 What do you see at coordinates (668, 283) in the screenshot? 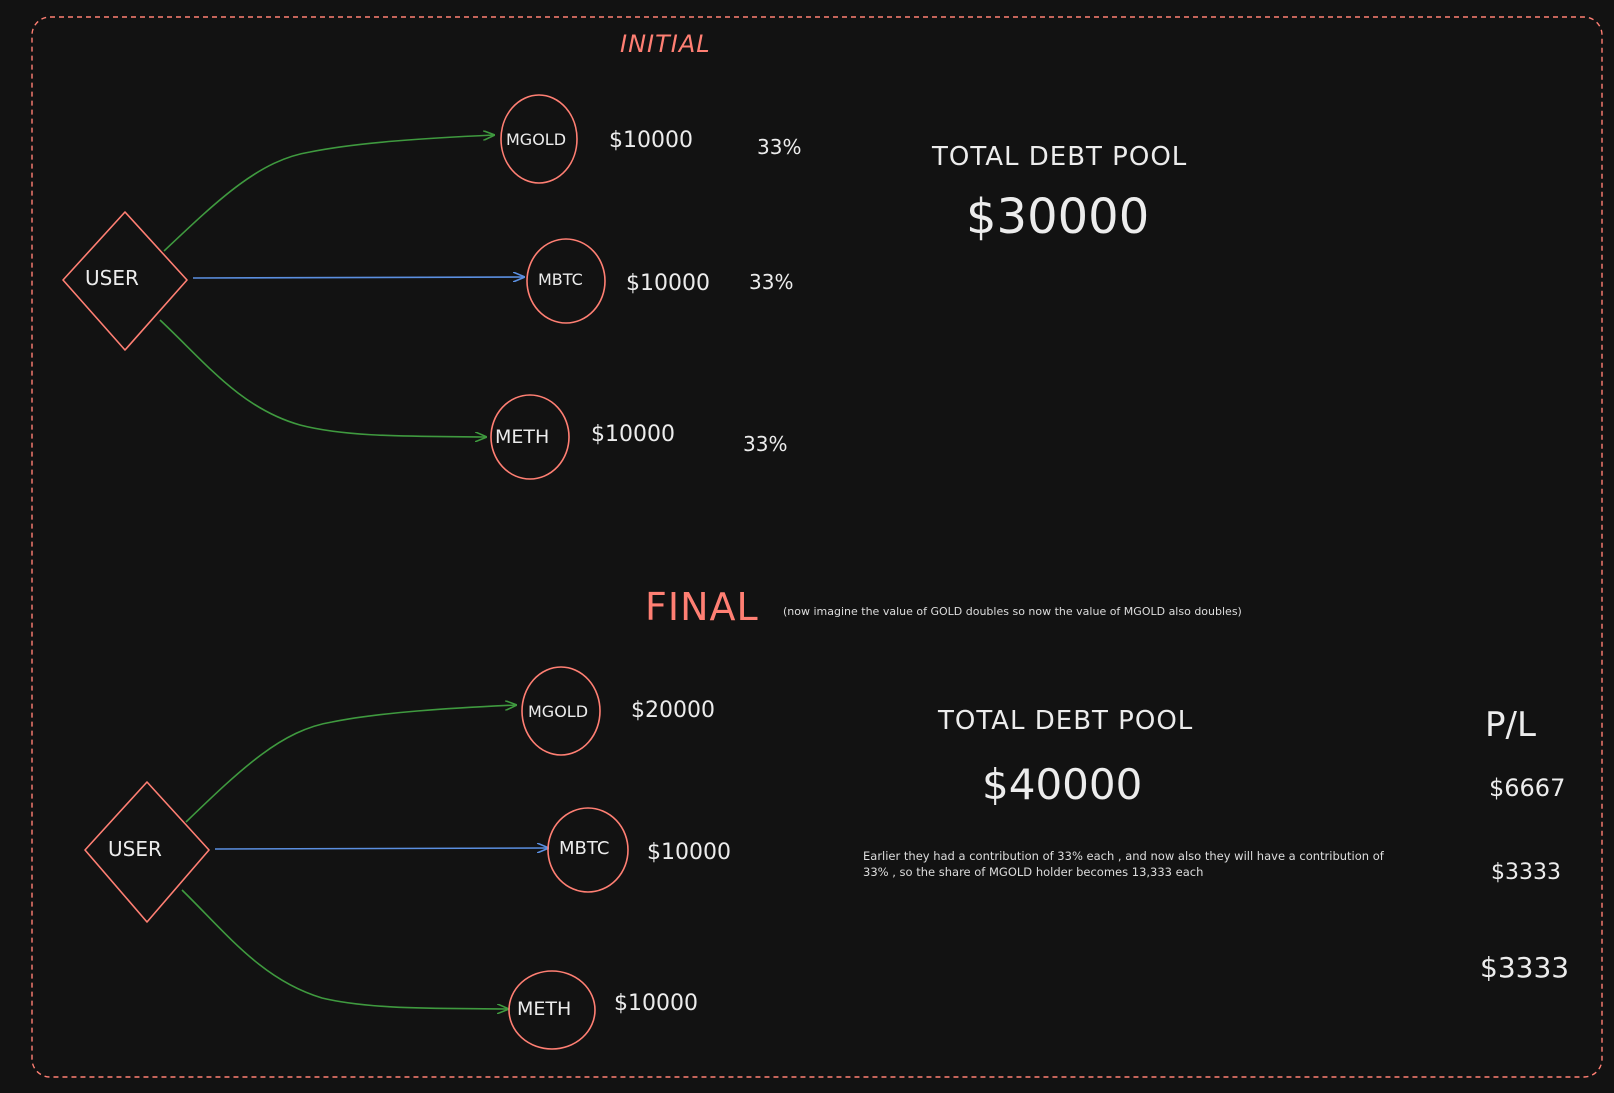
I see `mbtc-value-initial: $10000` at bounding box center [668, 283].